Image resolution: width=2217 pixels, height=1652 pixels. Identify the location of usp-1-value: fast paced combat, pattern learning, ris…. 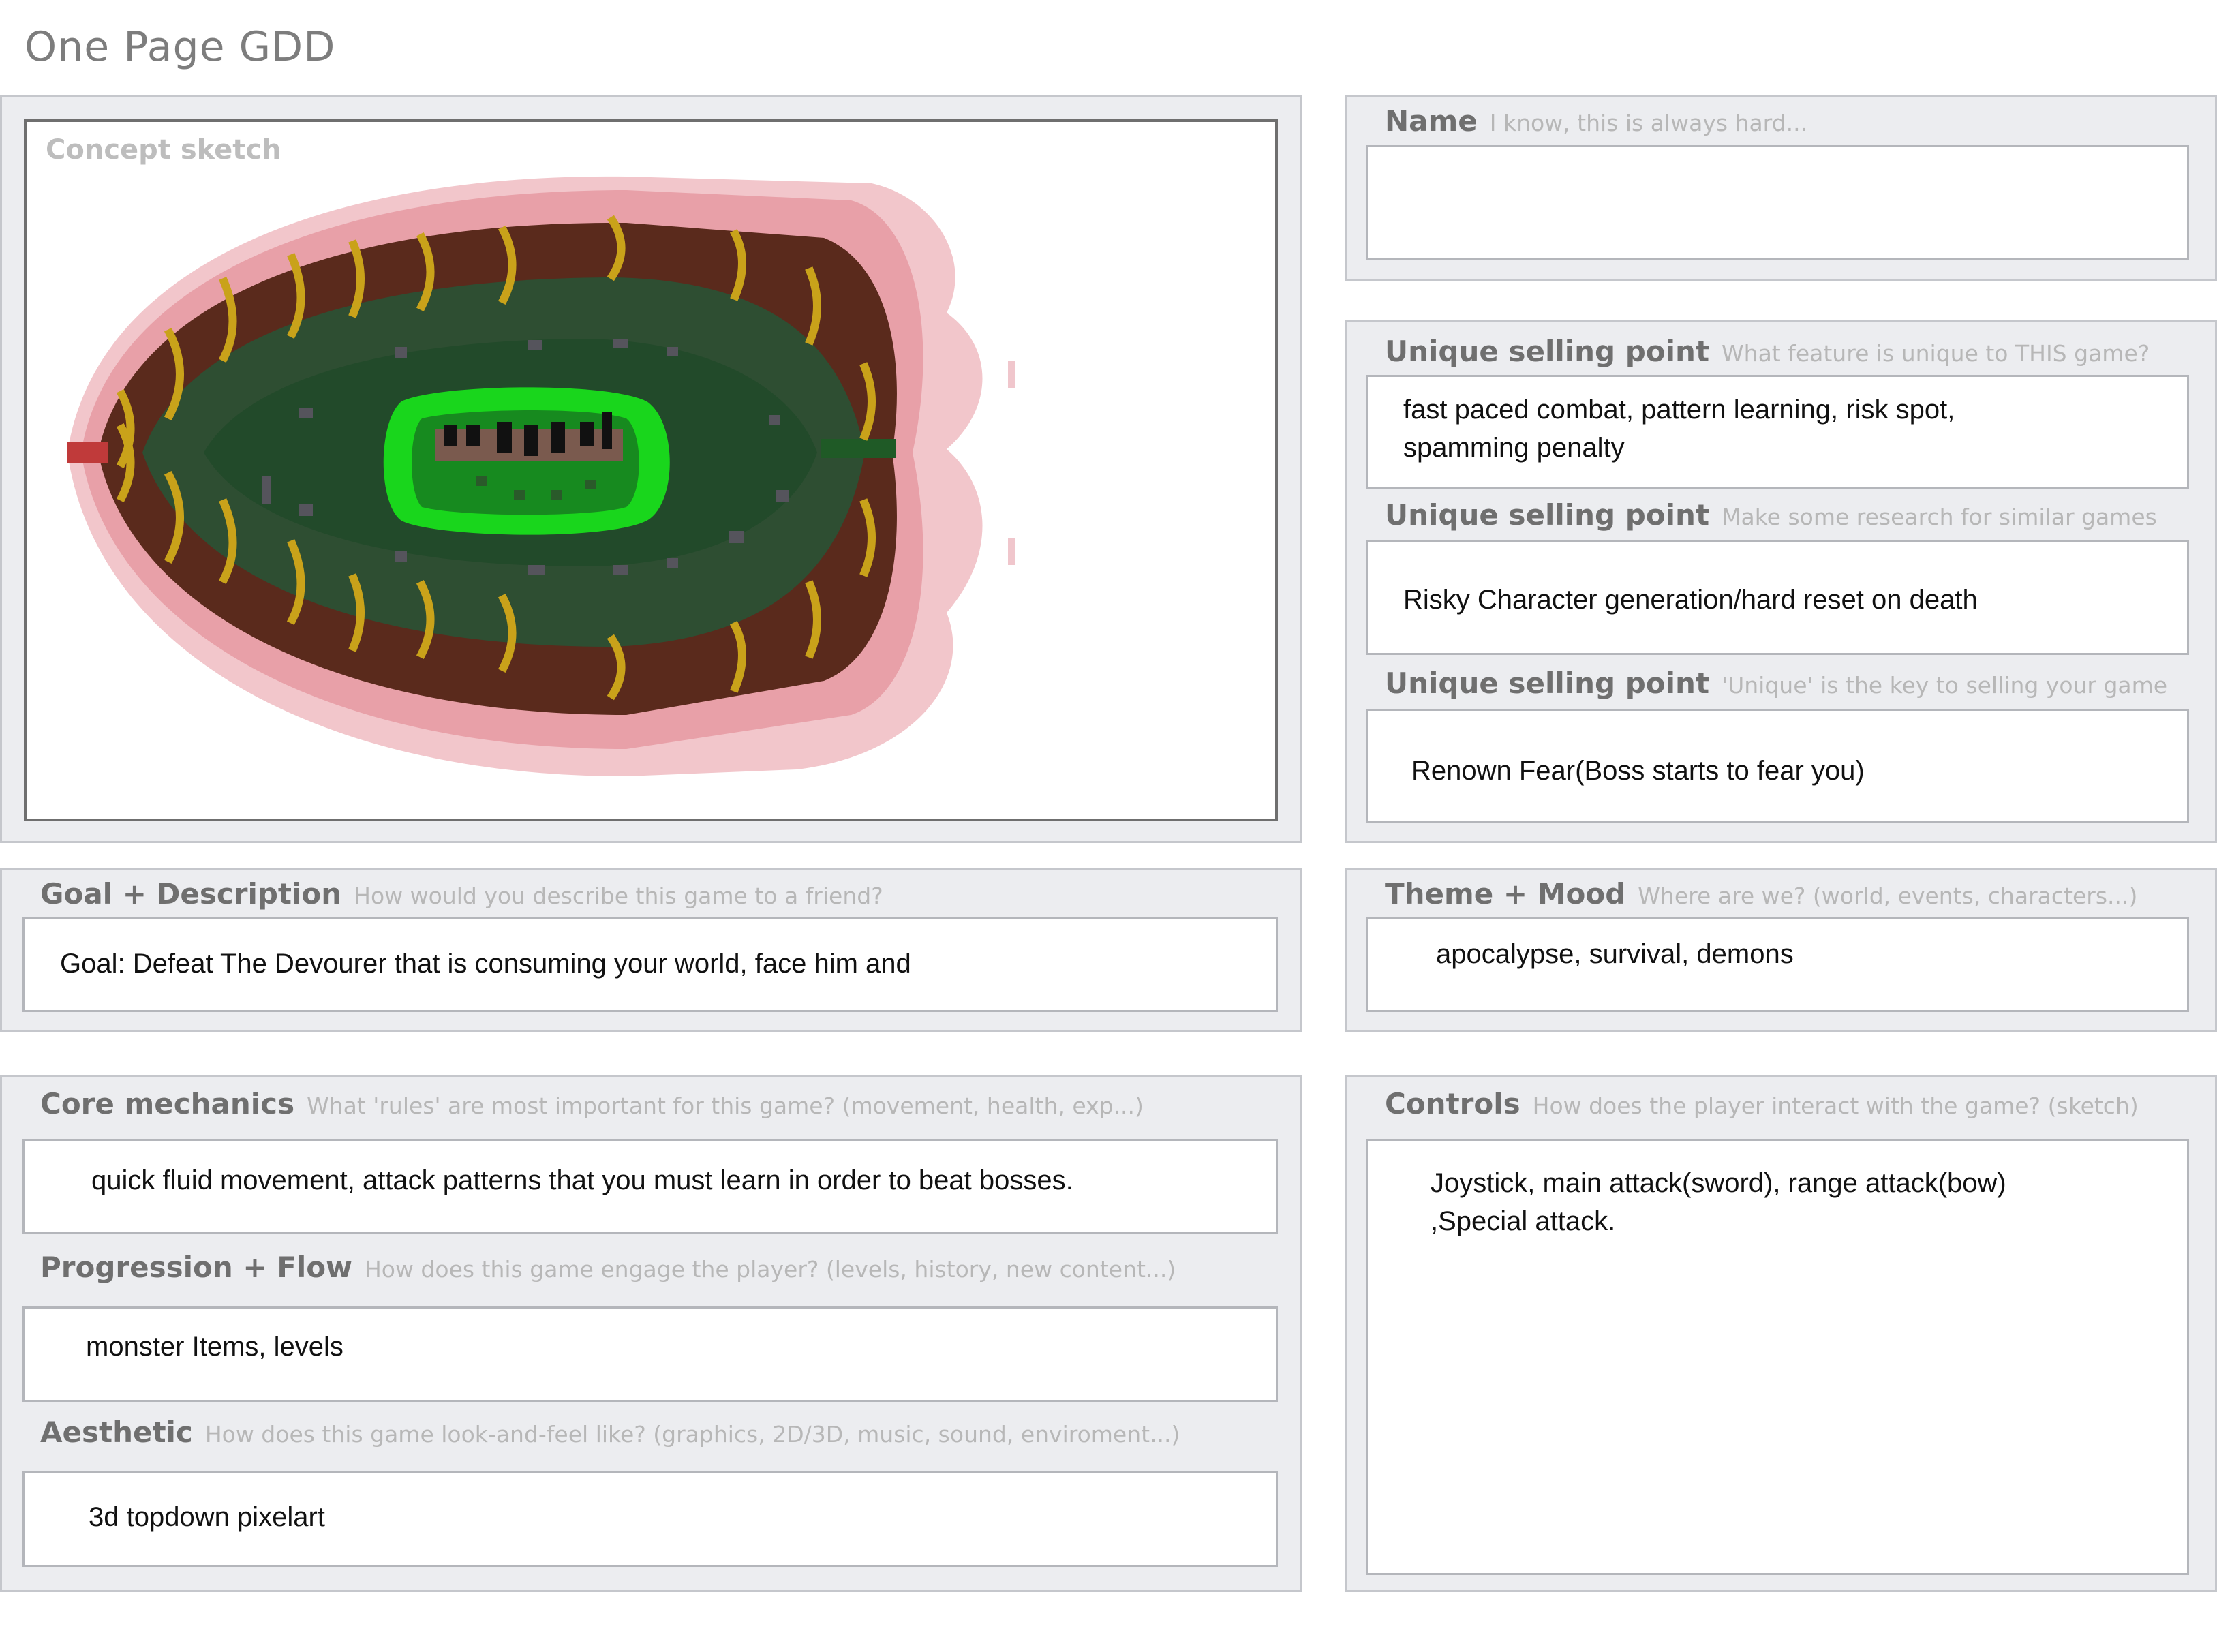
(1679, 429).